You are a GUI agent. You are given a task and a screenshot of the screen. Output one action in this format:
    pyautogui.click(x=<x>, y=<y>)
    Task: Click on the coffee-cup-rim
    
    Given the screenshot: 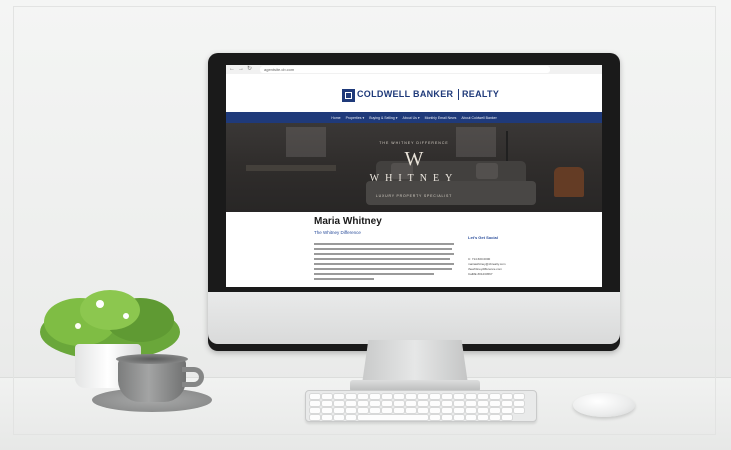 What is the action you would take?
    pyautogui.click(x=152, y=359)
    